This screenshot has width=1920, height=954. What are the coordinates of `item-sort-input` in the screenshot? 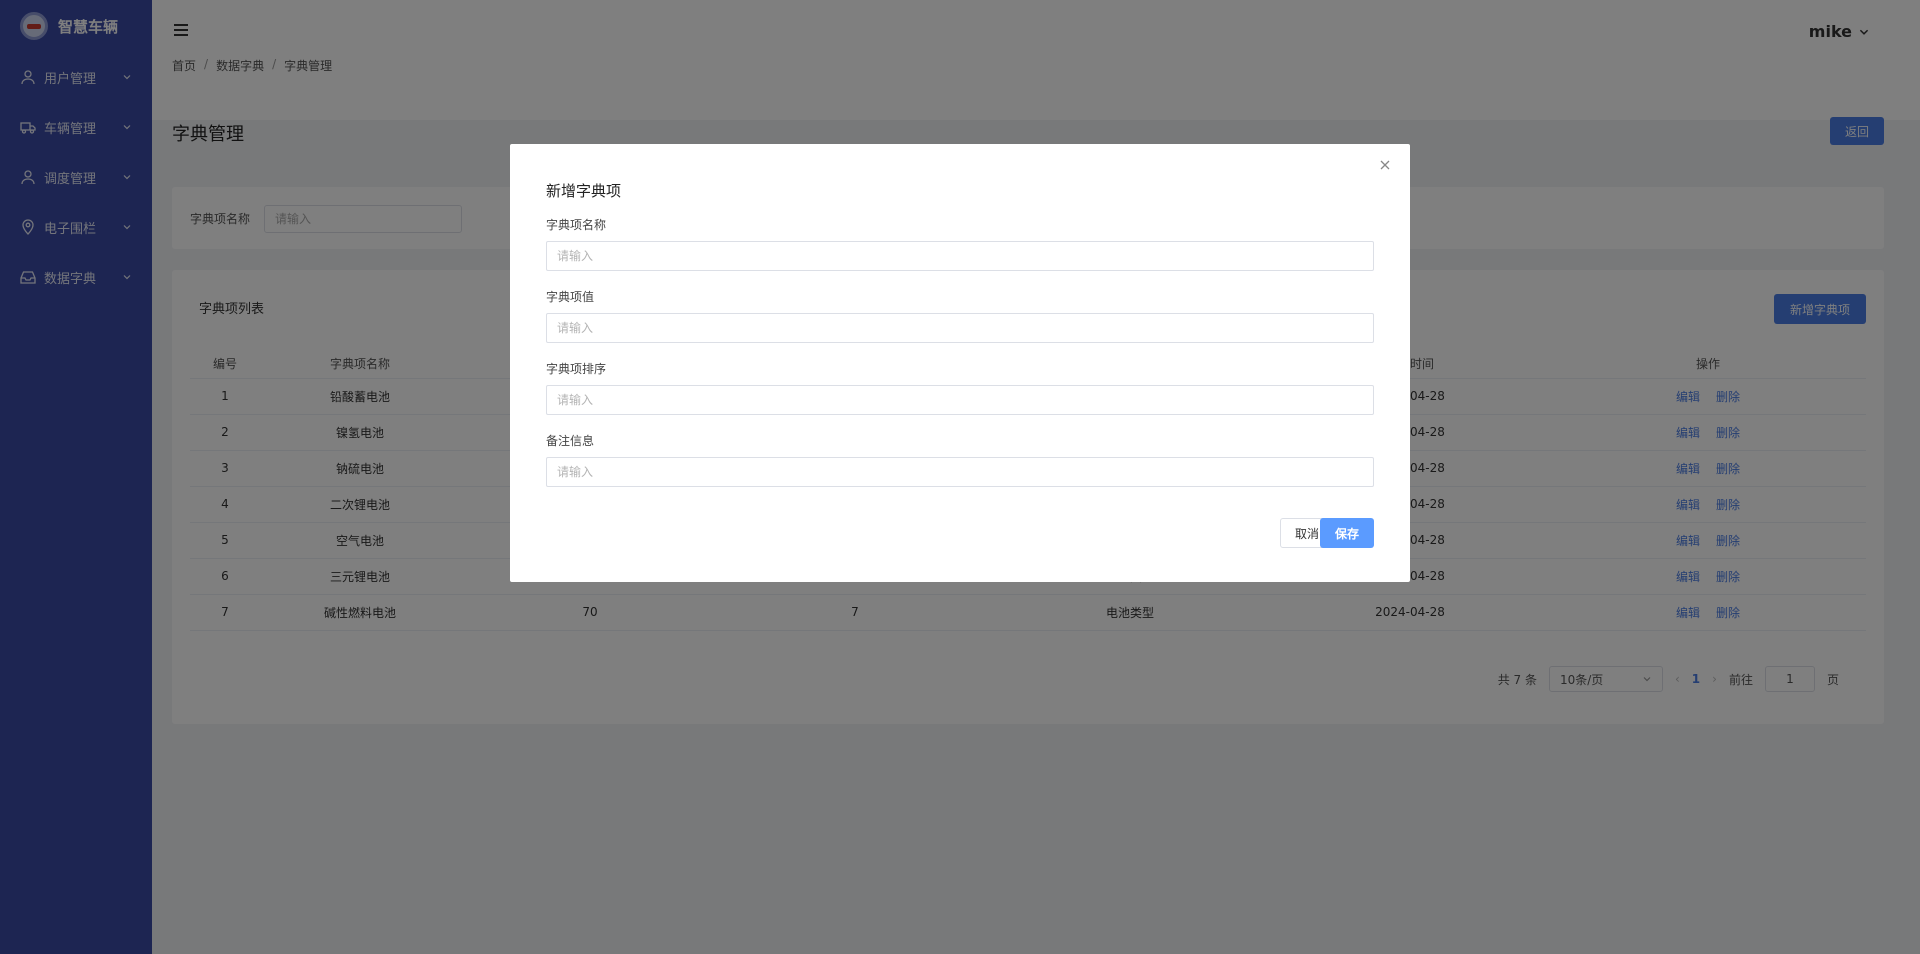 It's located at (960, 400).